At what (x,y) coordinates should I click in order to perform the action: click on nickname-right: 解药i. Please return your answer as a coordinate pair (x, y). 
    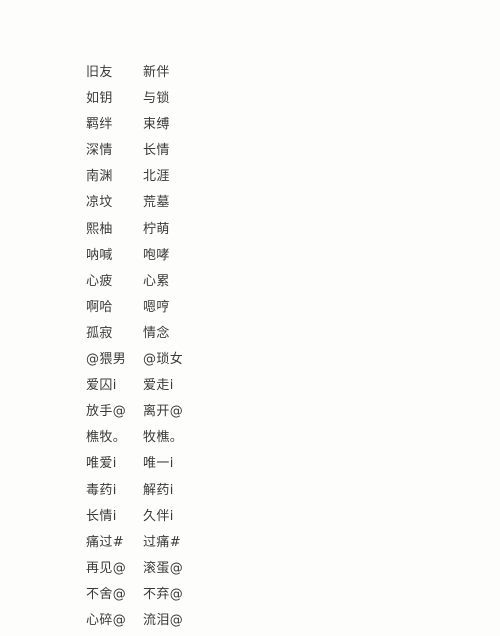
    Looking at the image, I should click on (158, 490).